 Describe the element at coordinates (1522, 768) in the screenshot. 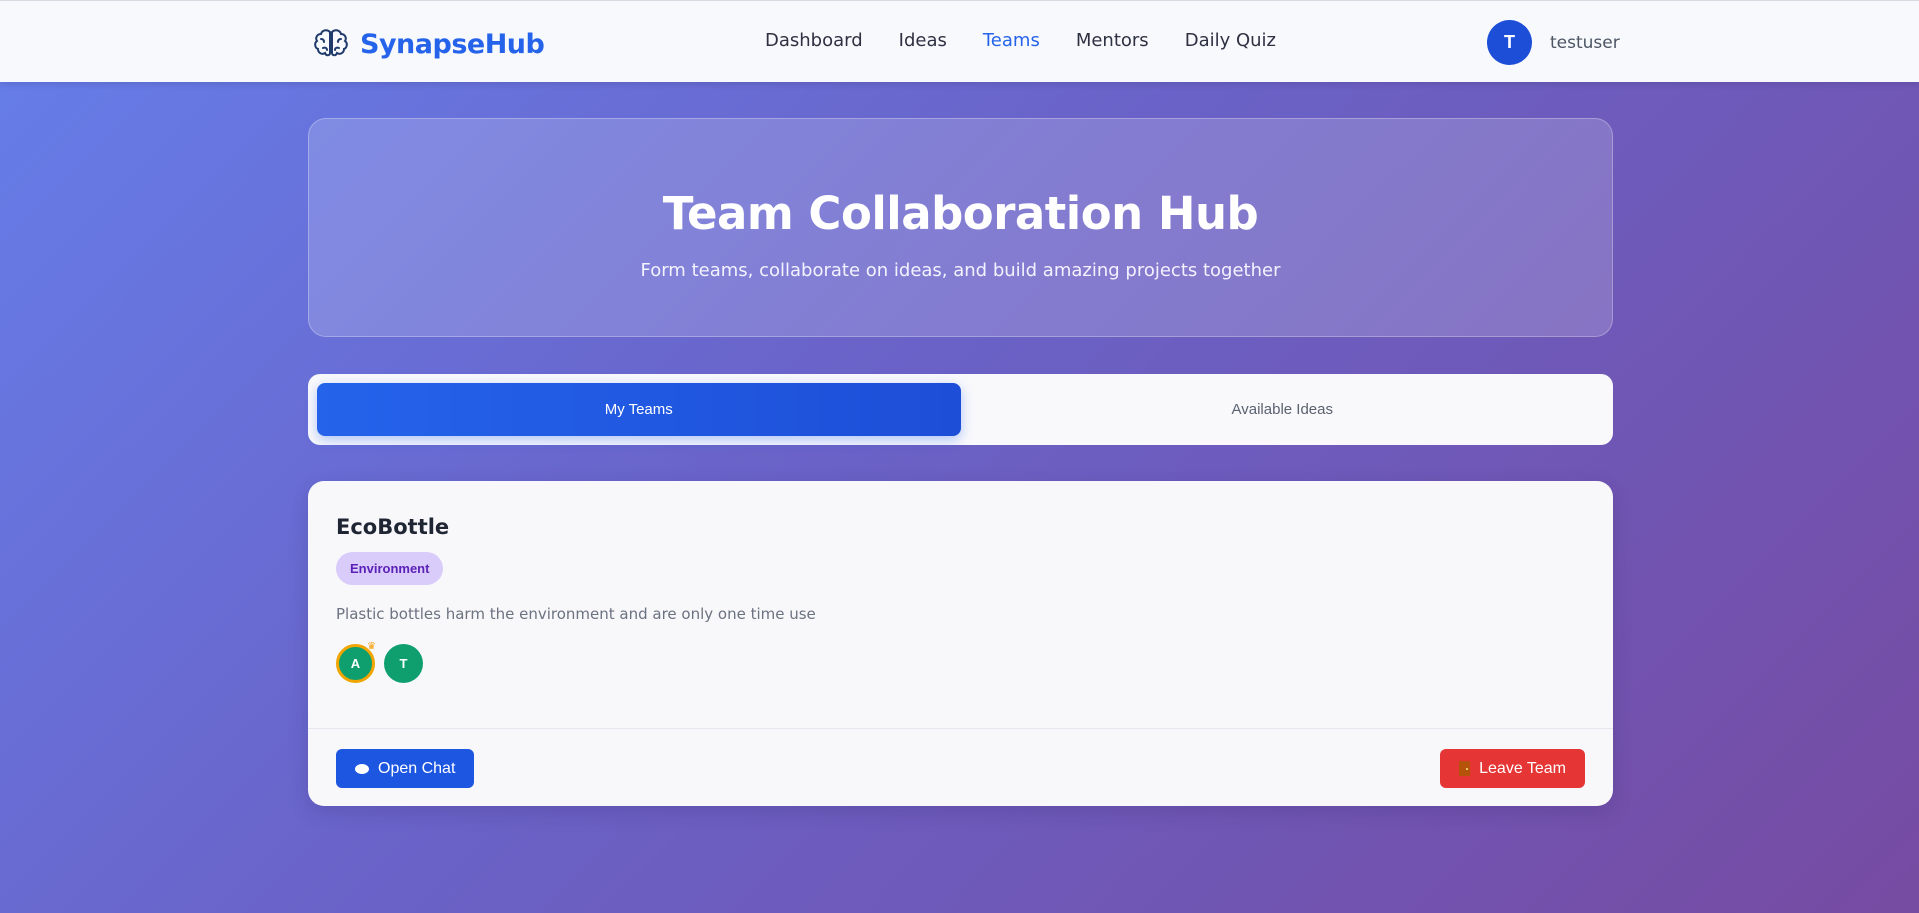

I see `leave-team-label: Leave Team` at that location.